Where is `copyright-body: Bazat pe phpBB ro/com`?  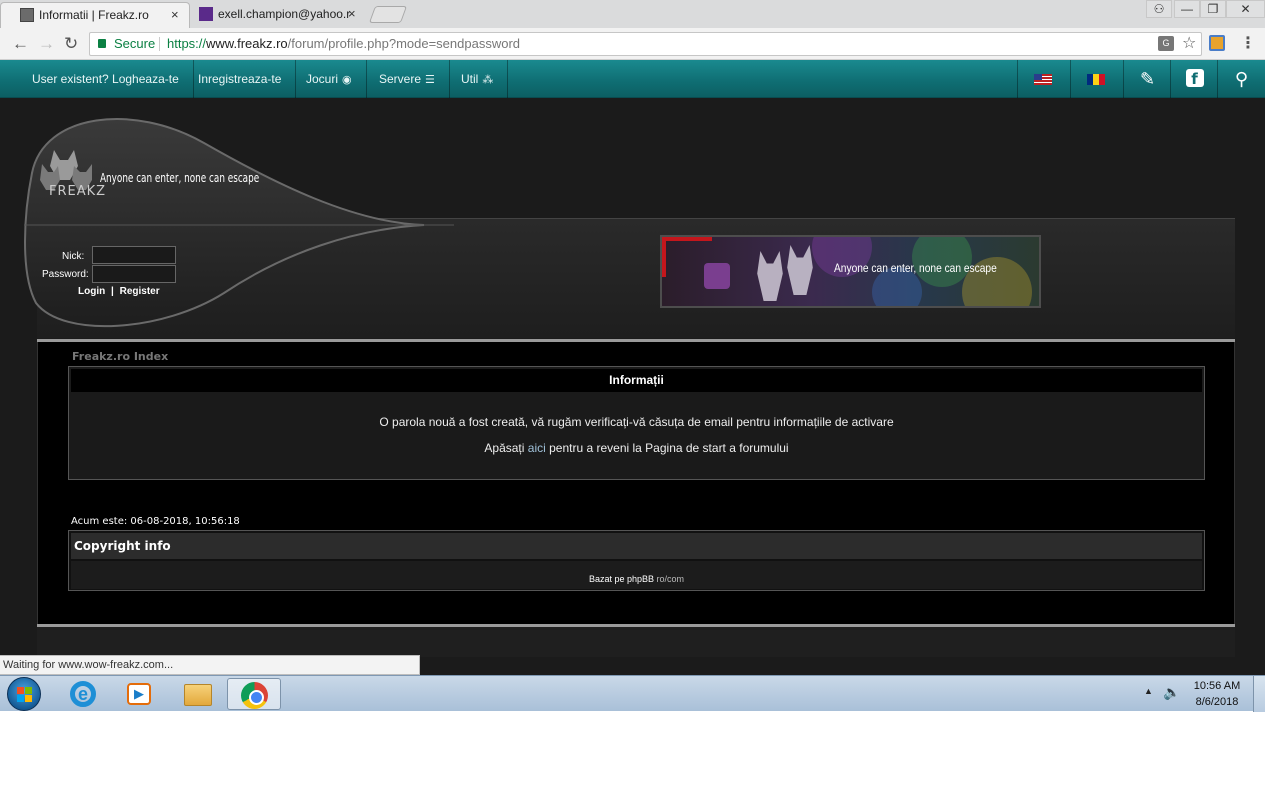 copyright-body: Bazat pe phpBB ro/com is located at coordinates (636, 575).